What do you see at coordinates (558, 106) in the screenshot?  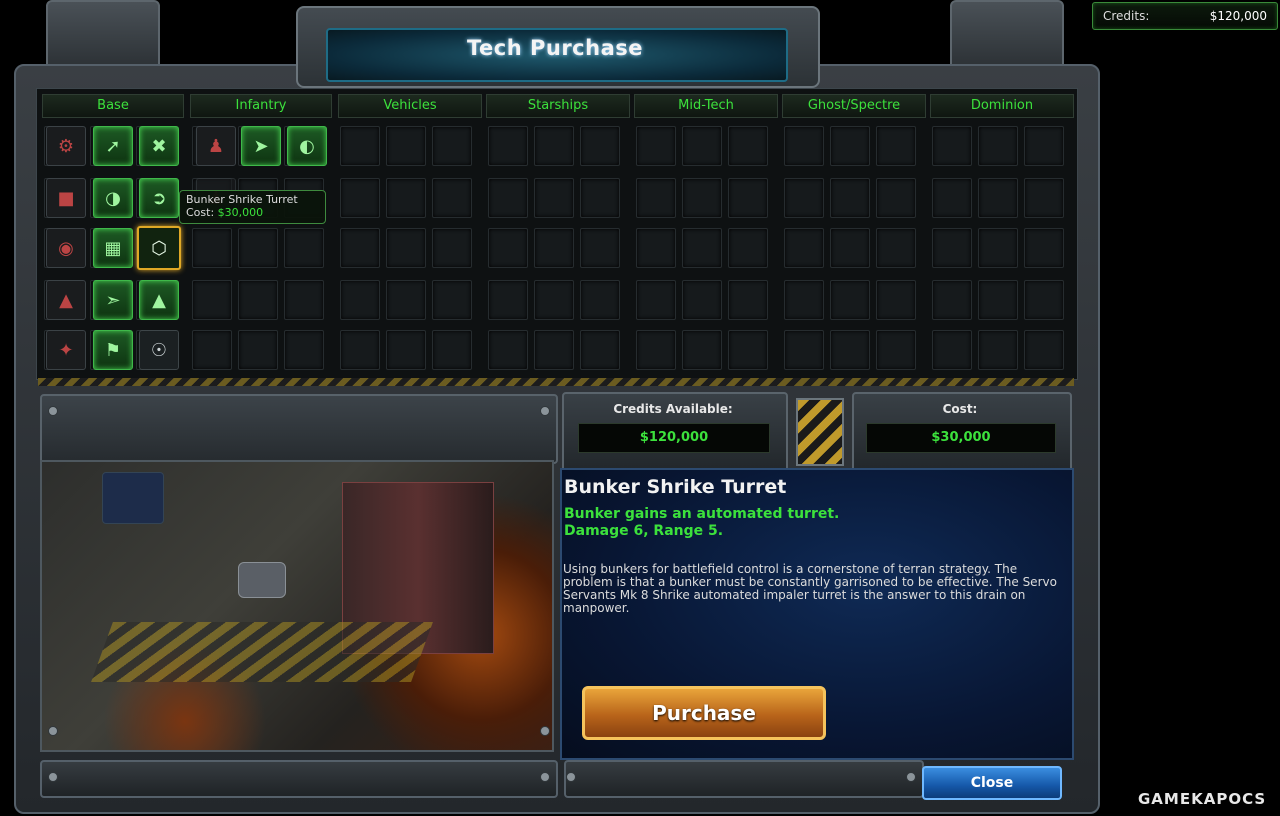 I see `tab-starships: Starships` at bounding box center [558, 106].